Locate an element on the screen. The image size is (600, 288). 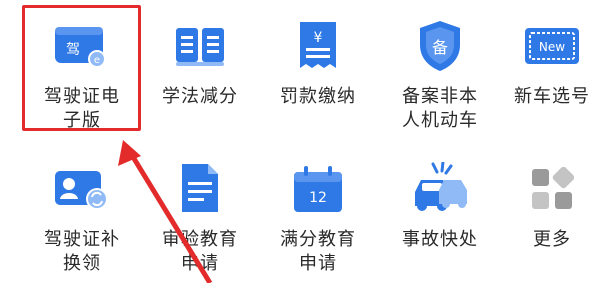
menu-item-review-education: 审验教育 申请 is located at coordinates (200, 218).